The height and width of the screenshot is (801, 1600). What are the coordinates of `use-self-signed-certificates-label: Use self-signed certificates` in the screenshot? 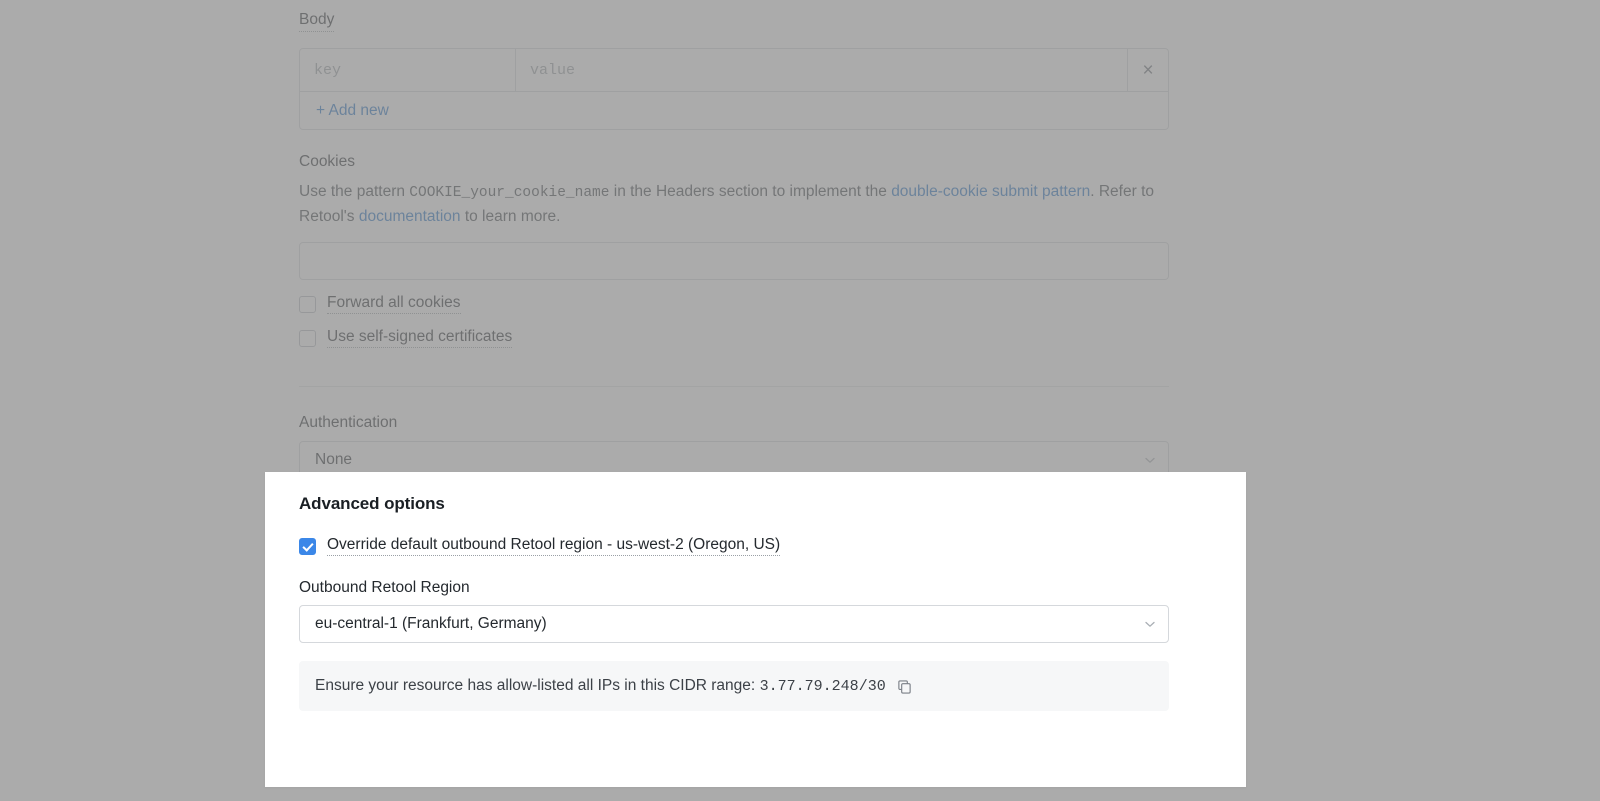 It's located at (420, 338).